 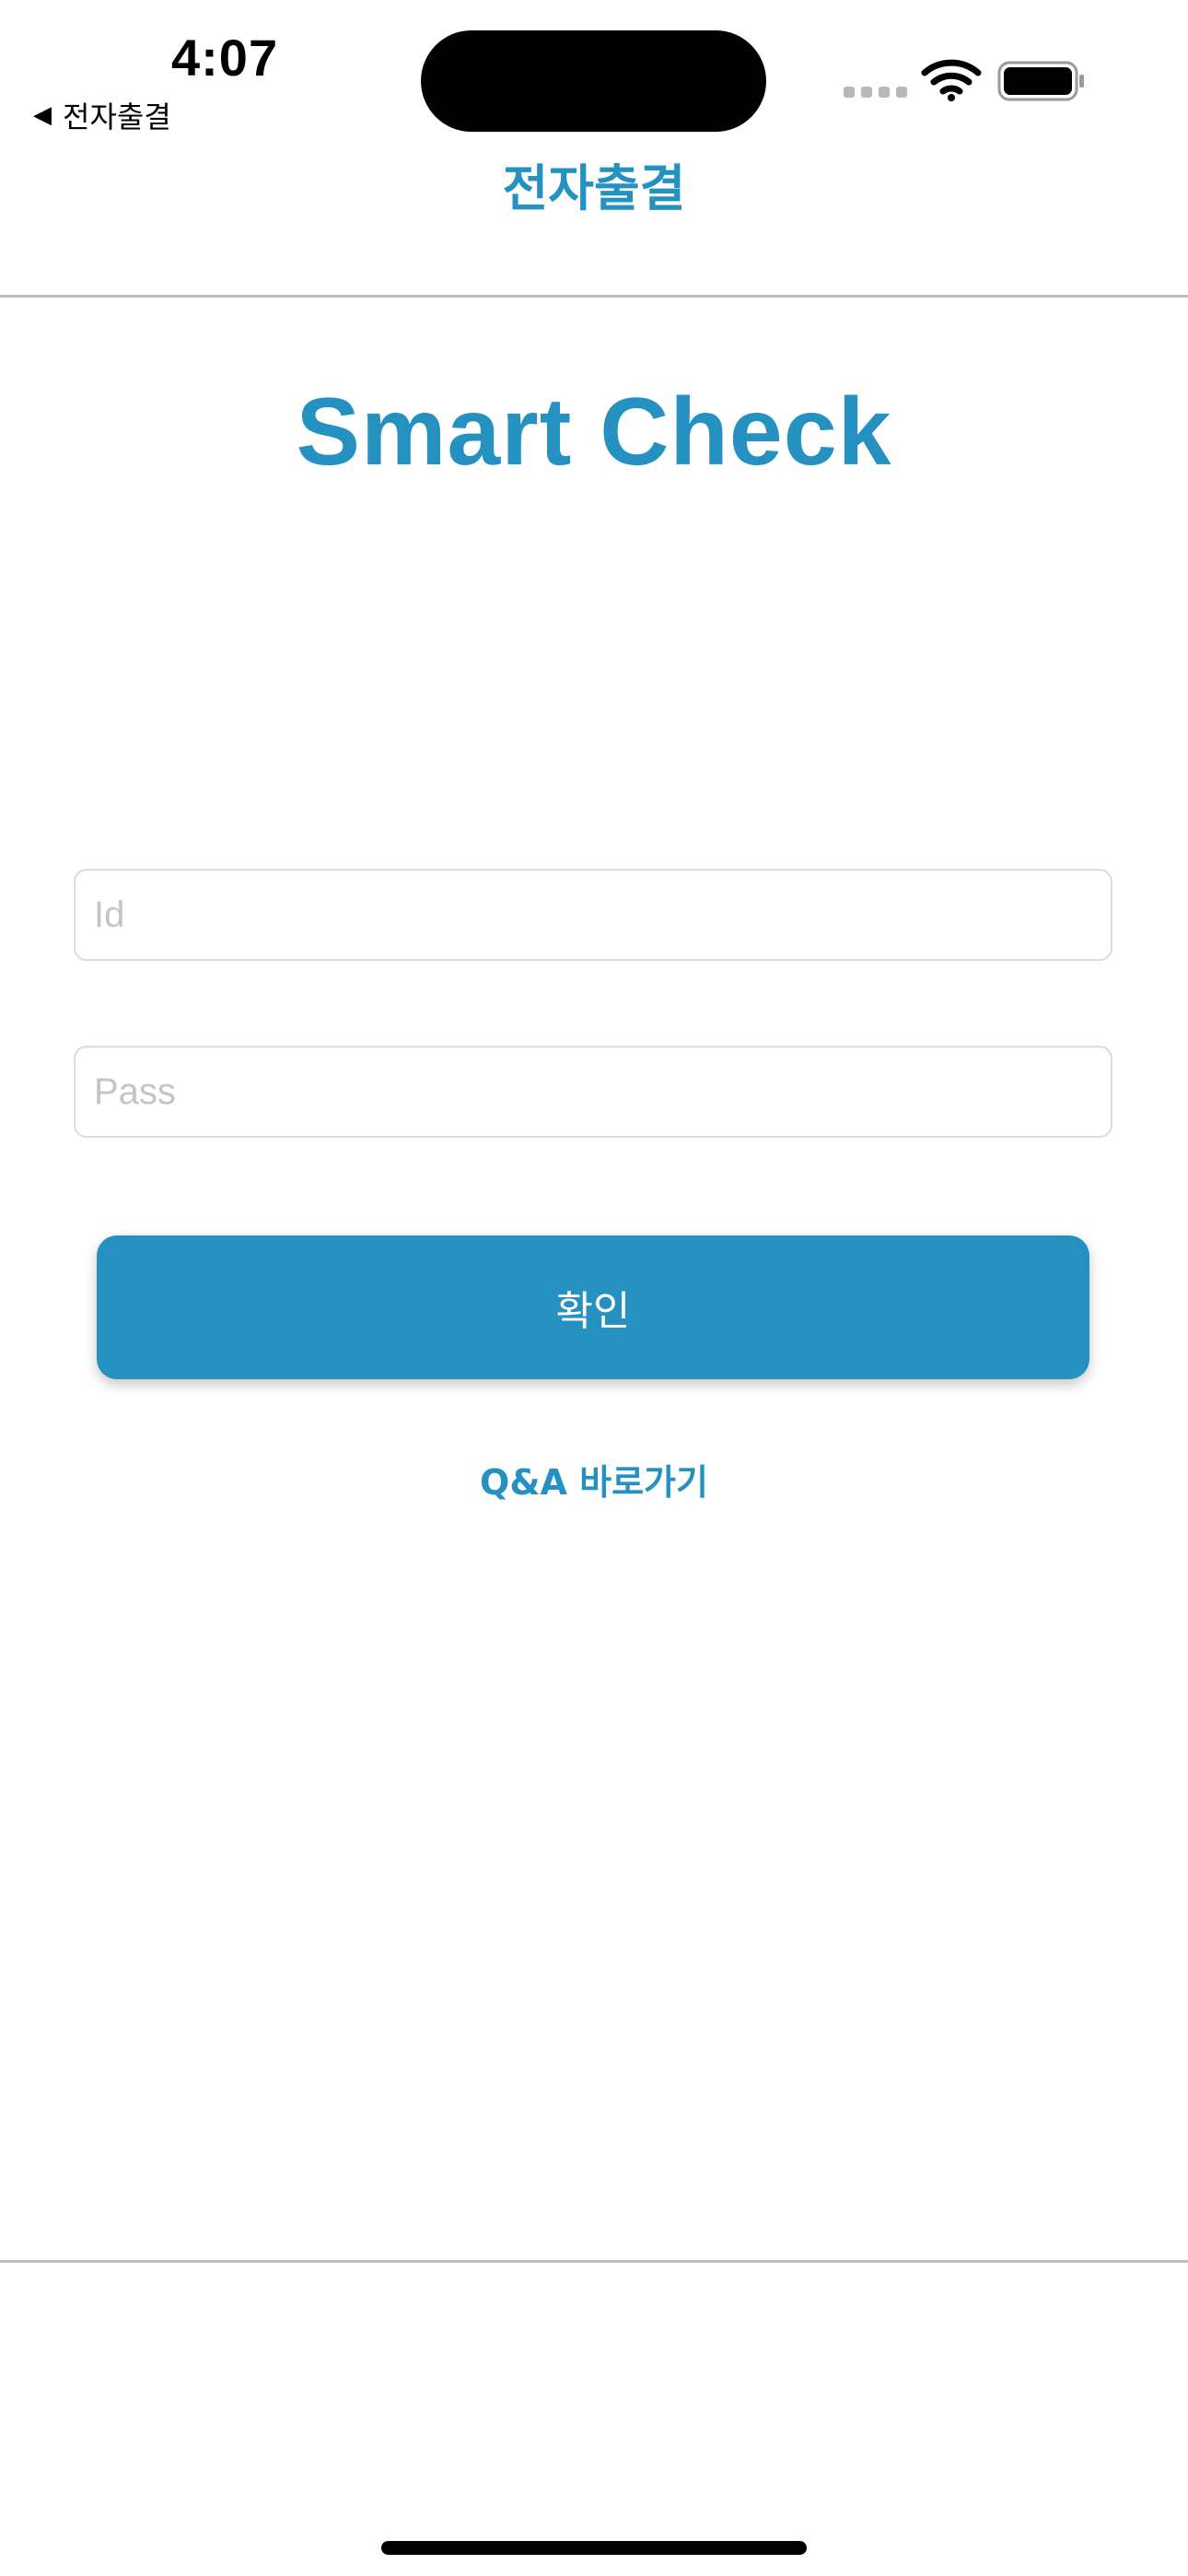 I want to click on back-to-app-button: ◀ 전자출결, so click(x=102, y=115).